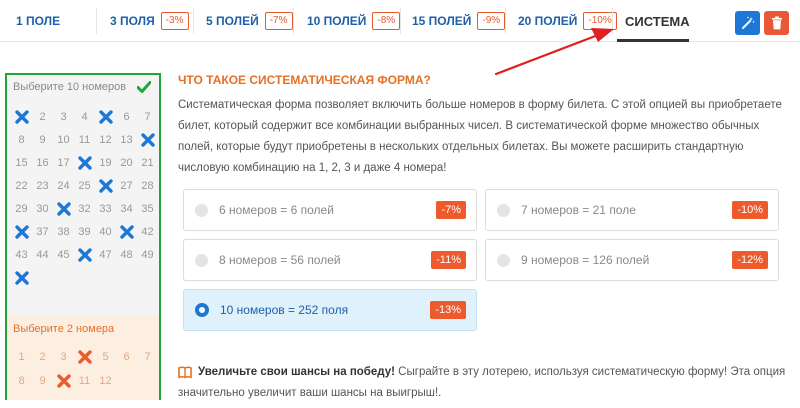 The width and height of the screenshot is (800, 408). Describe the element at coordinates (105, 231) in the screenshot. I see `main-number-cell: 40` at that location.